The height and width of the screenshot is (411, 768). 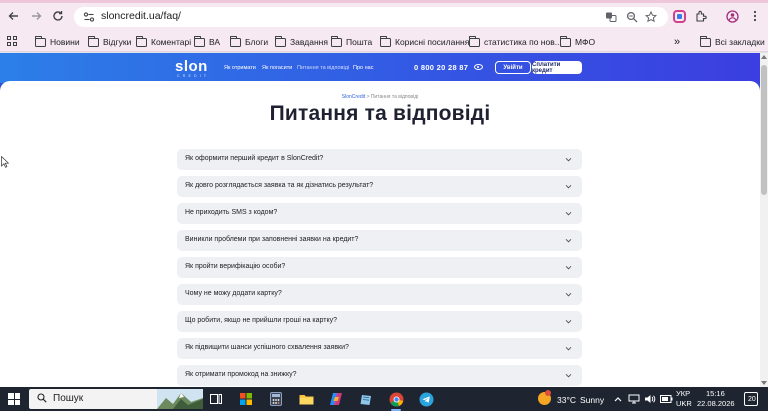 What do you see at coordinates (679, 16) in the screenshot?
I see `extension-colorful-icon` at bounding box center [679, 16].